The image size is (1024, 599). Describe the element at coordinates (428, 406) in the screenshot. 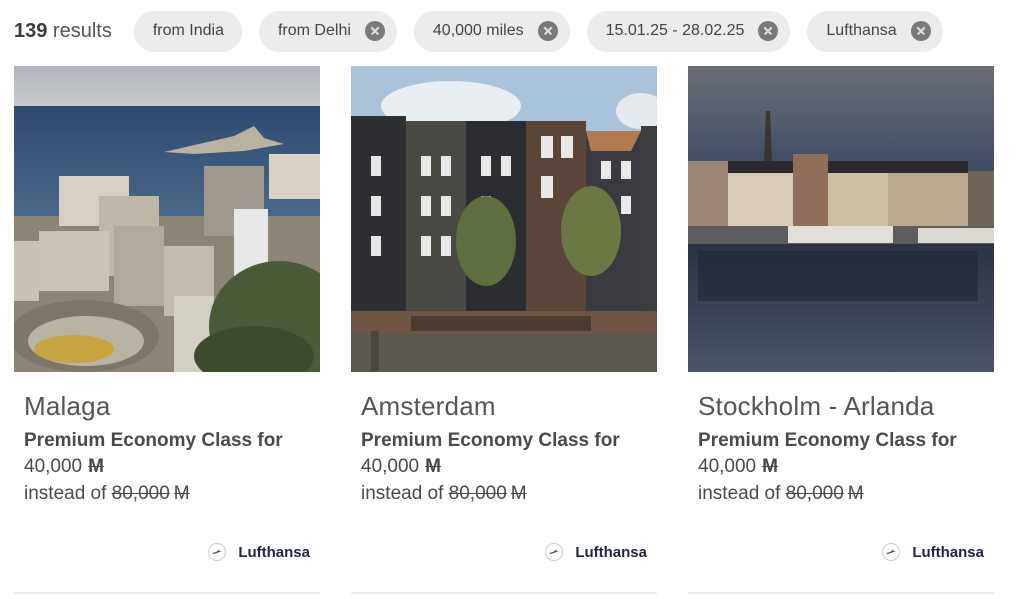

I see `destination-city: Amsterdam` at that location.